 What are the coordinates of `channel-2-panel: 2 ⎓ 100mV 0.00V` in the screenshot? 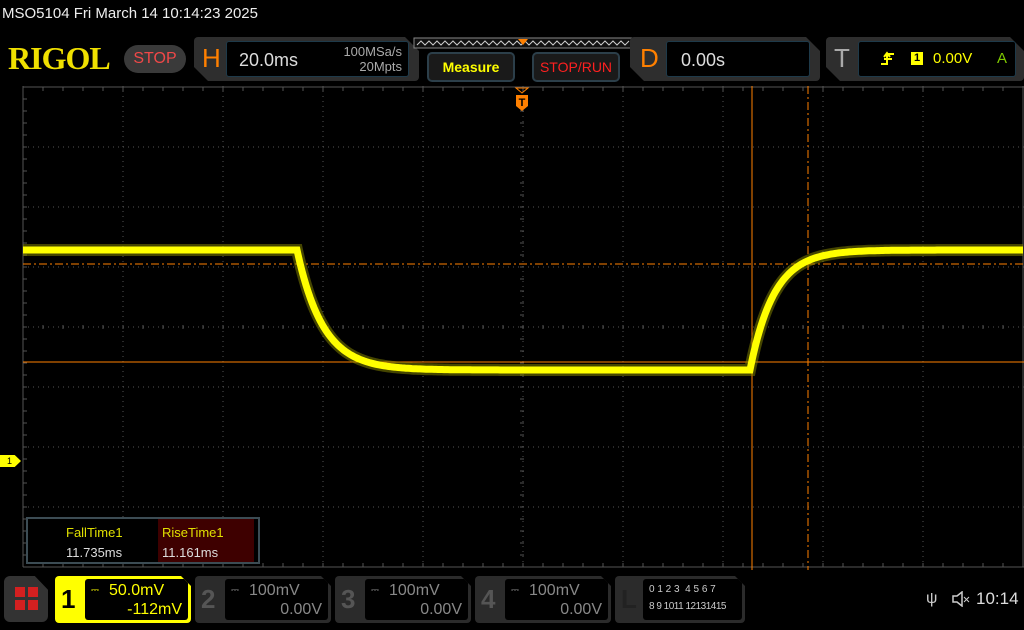 It's located at (263, 599).